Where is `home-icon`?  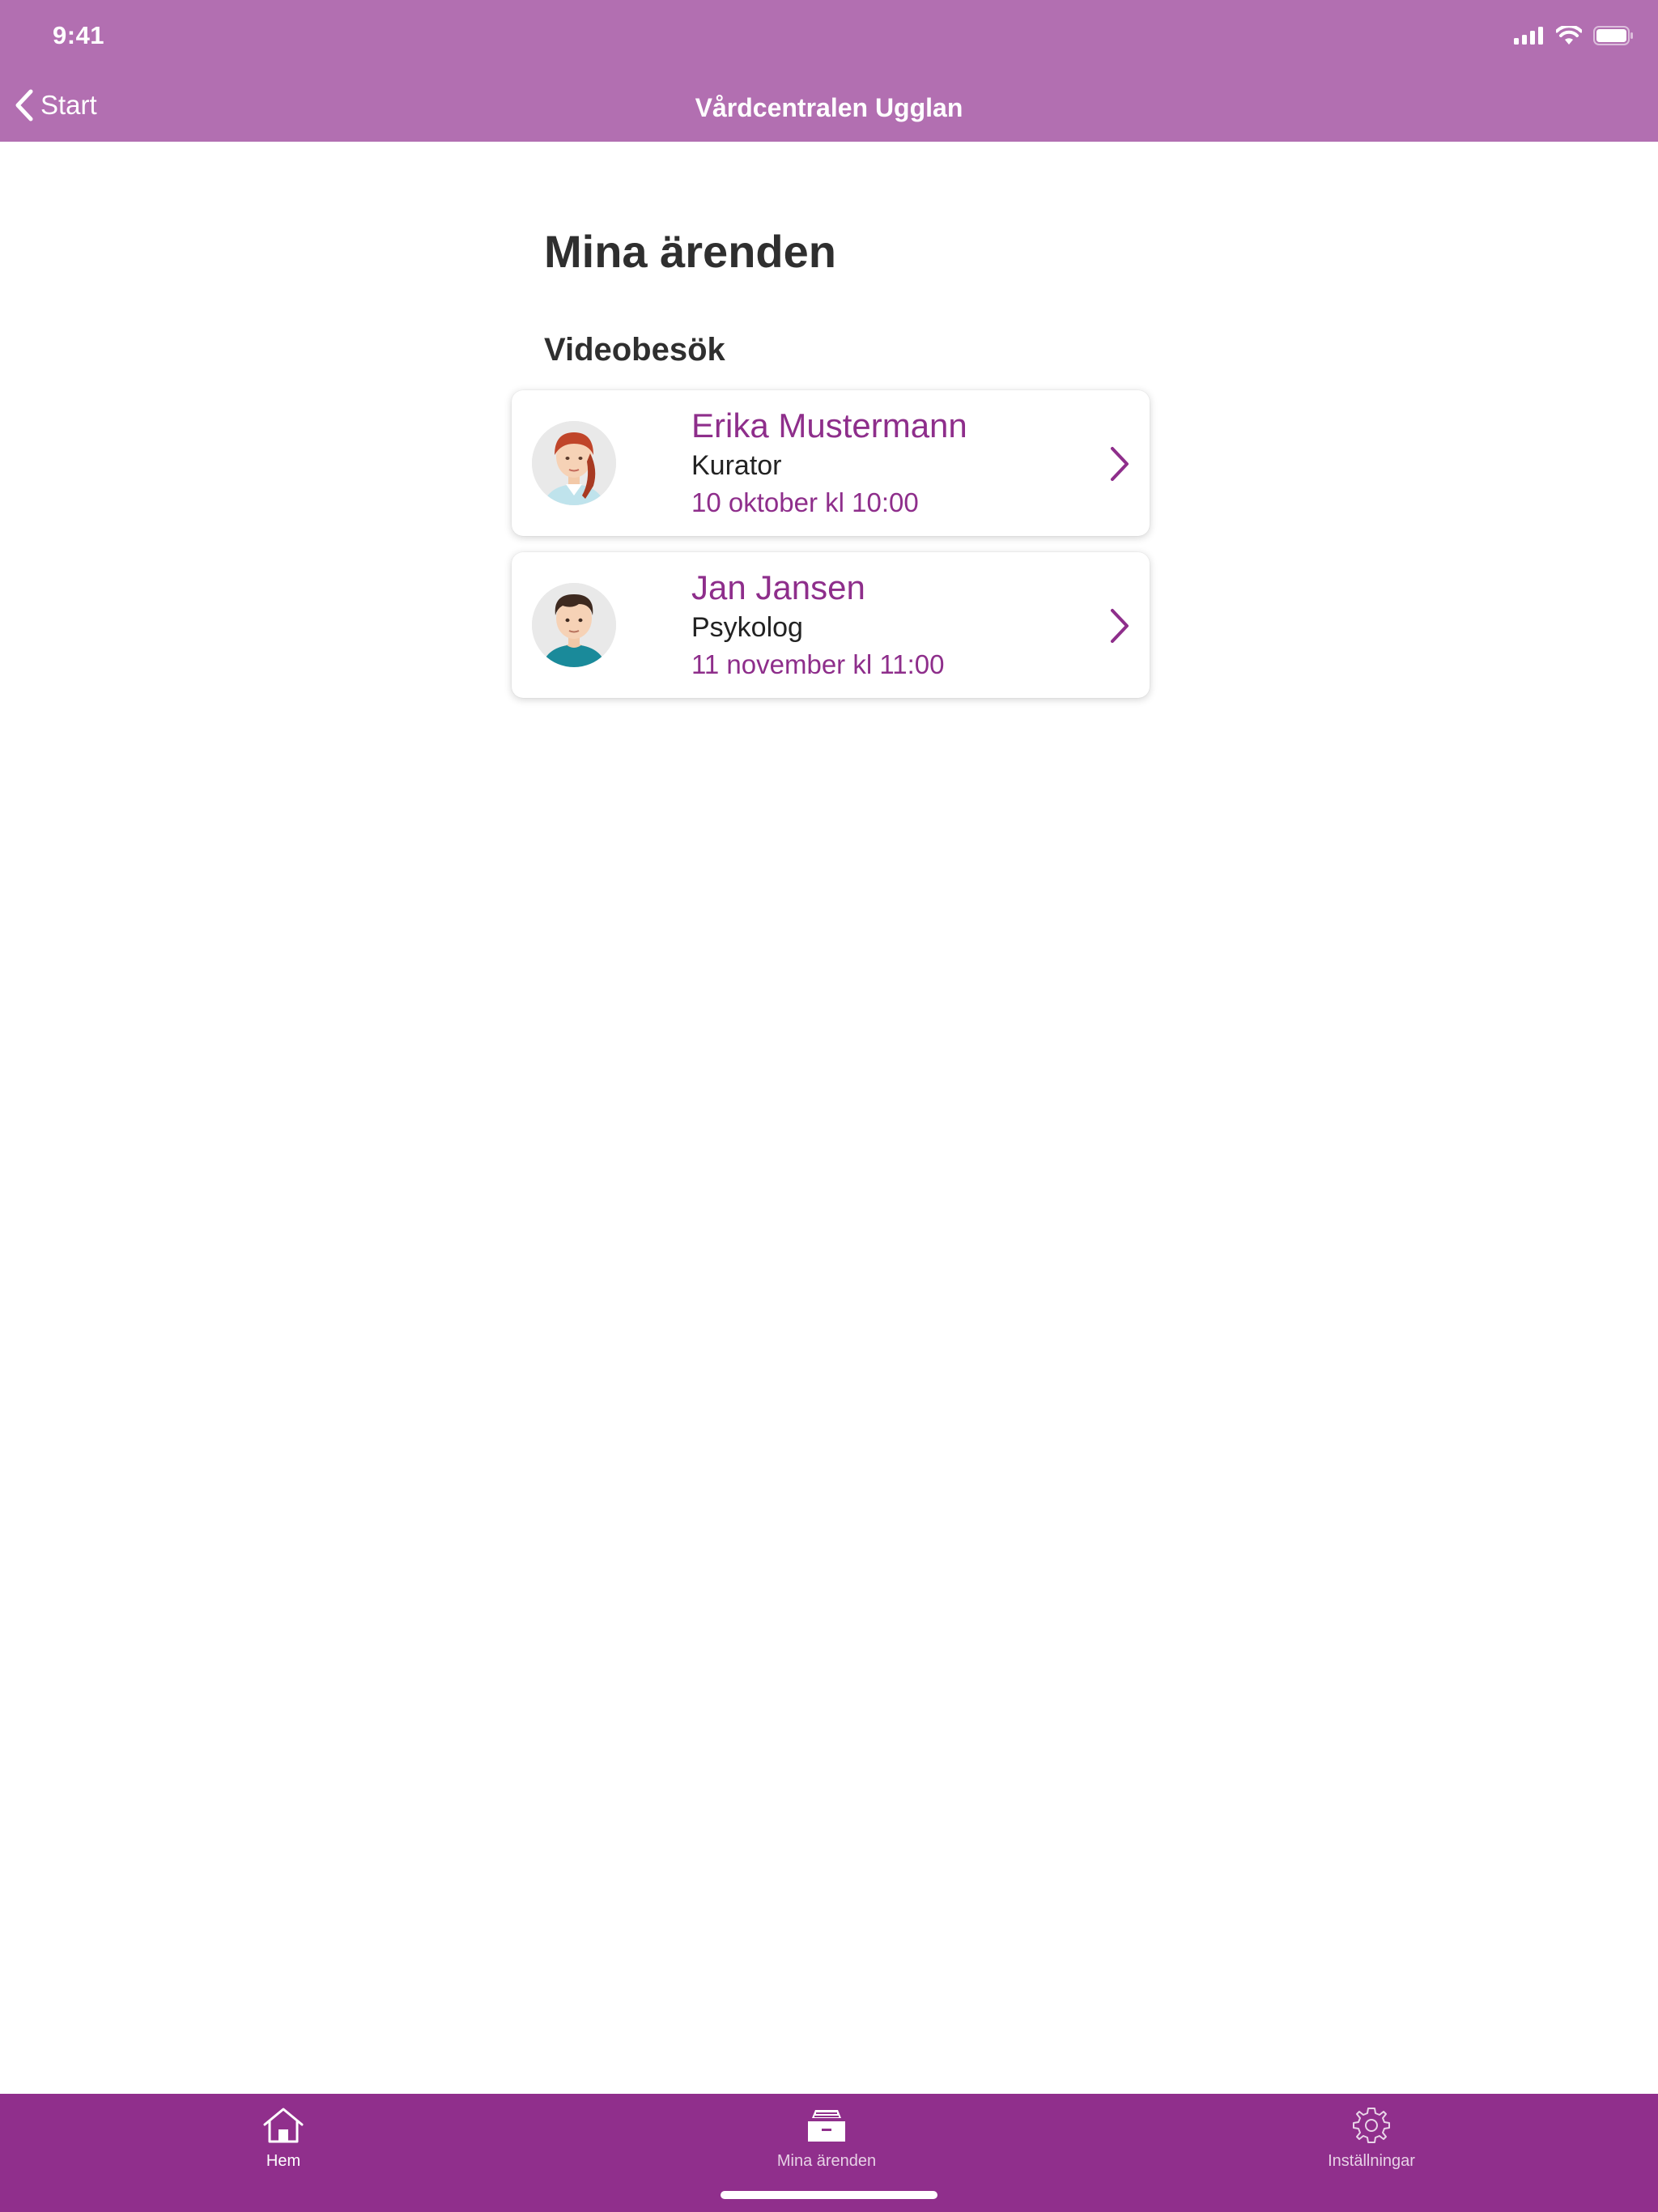 home-icon is located at coordinates (283, 2126).